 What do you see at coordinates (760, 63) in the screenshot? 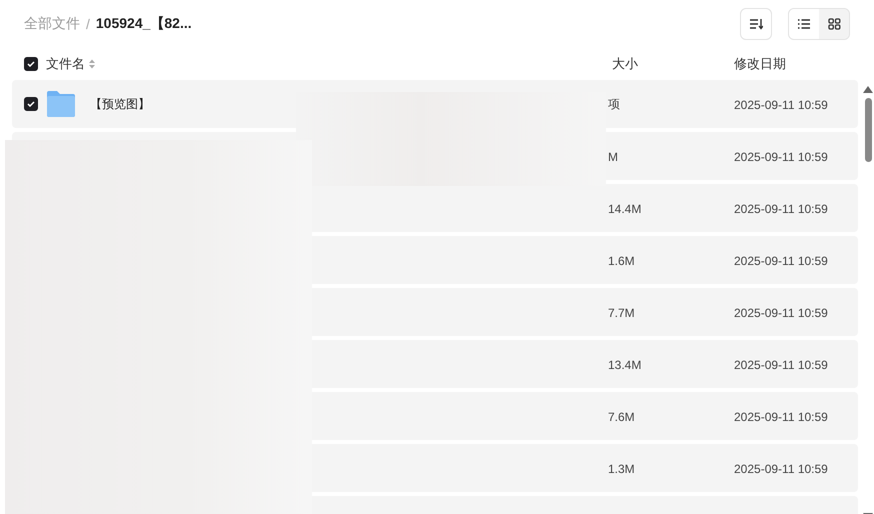
I see `column-header: 修改日期` at bounding box center [760, 63].